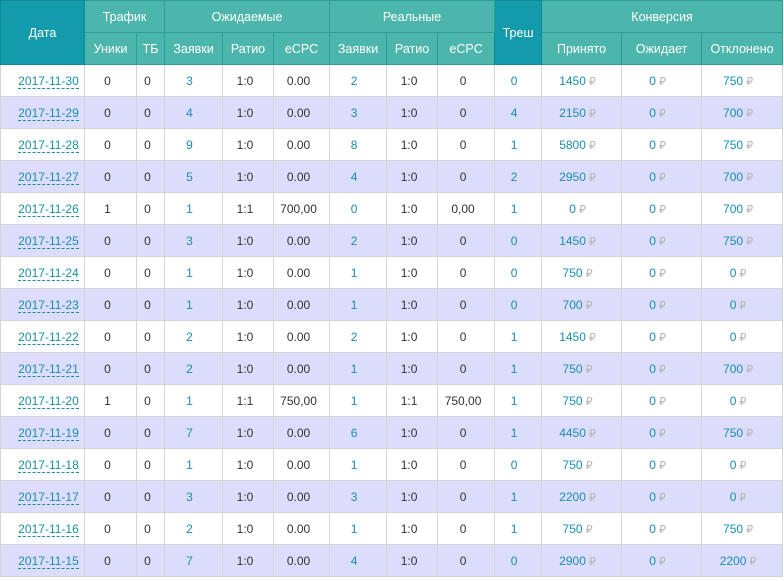  Describe the element at coordinates (358, 560) in the screenshot. I see `real-leads-cell: 4` at that location.